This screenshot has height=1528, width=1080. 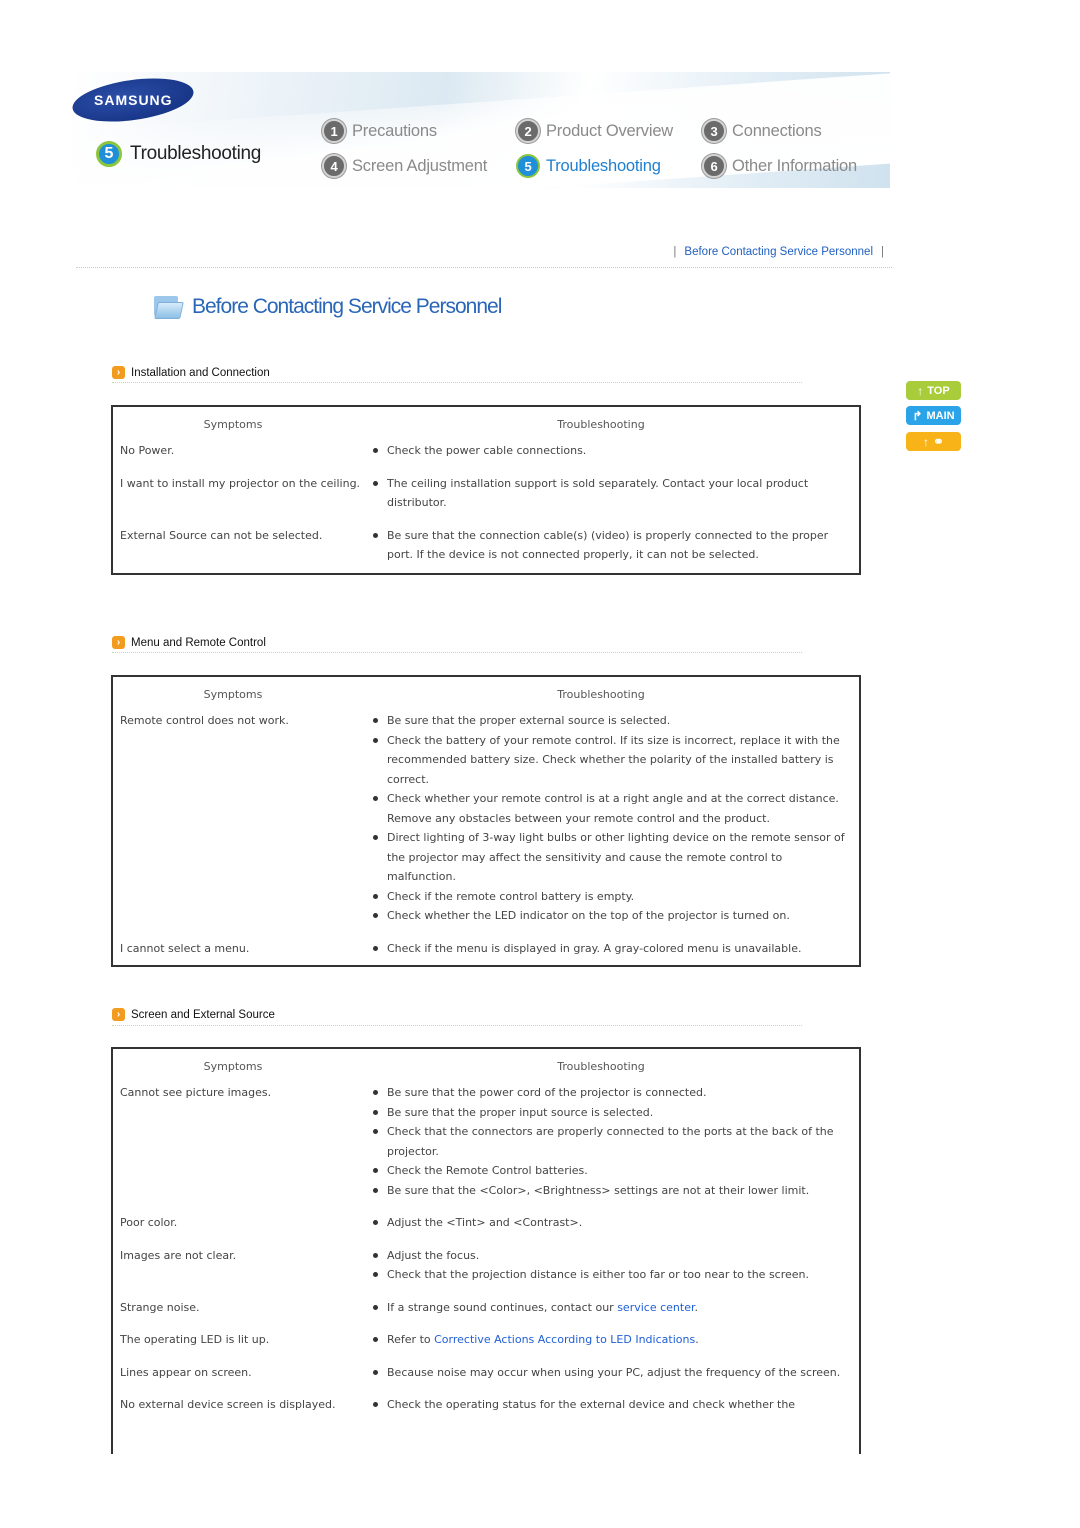 I want to click on arrow-up-icon: ↑, so click(x=920, y=390).